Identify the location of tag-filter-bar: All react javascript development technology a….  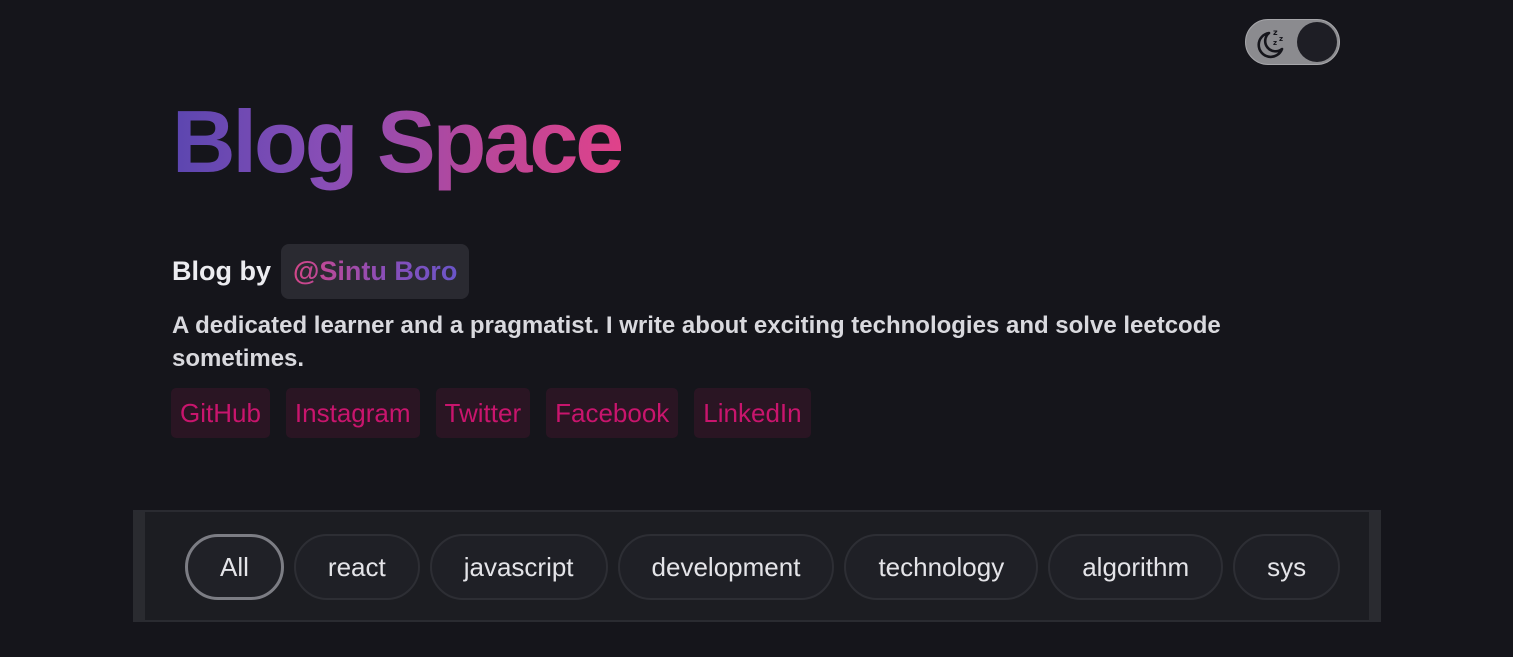
(757, 566).